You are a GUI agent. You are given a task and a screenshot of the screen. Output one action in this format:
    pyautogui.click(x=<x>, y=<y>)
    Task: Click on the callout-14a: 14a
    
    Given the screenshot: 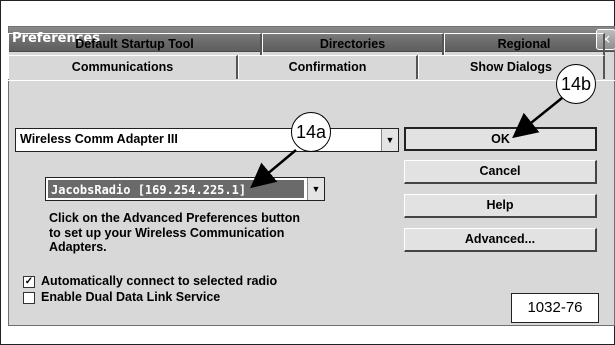 What is the action you would take?
    pyautogui.click(x=311, y=132)
    